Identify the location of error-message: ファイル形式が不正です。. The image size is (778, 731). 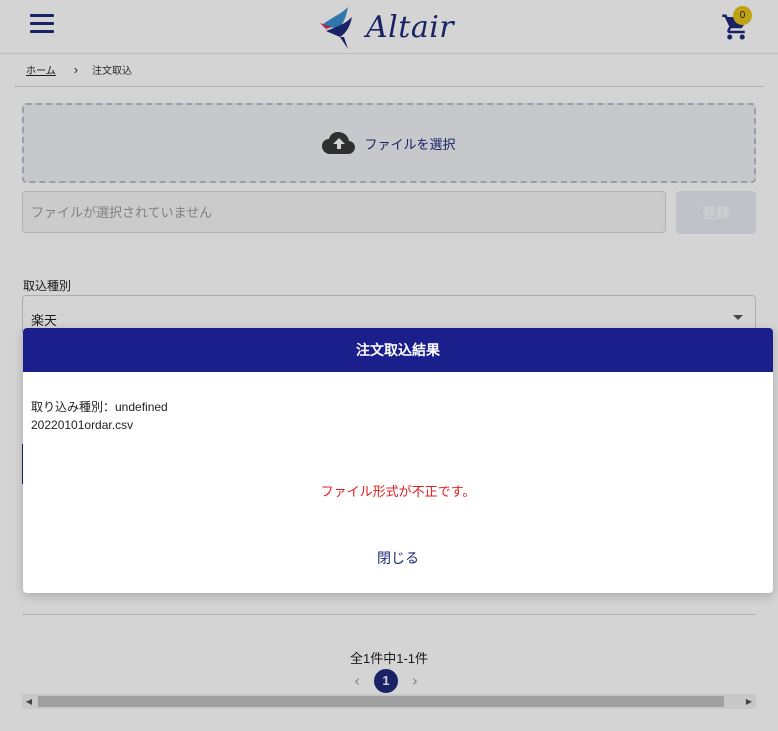
(398, 491).